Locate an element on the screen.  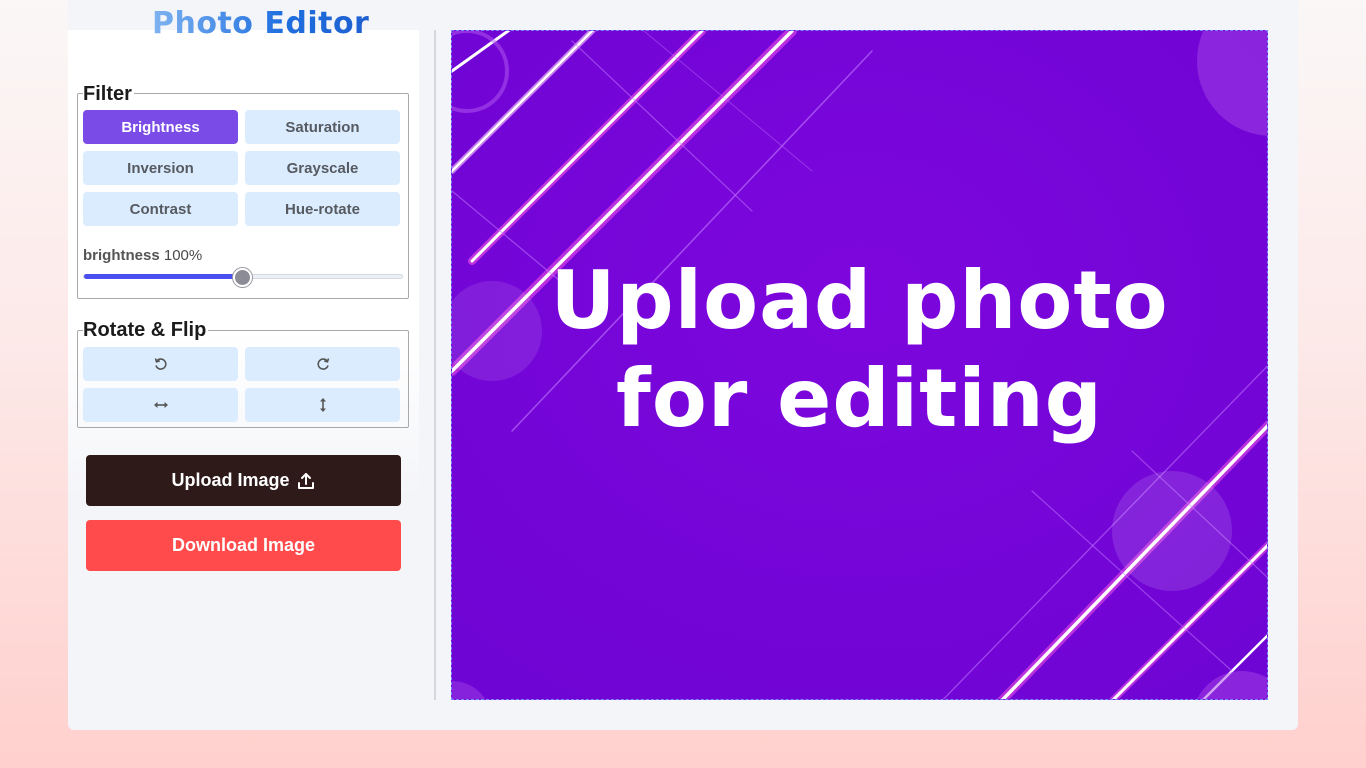
rotate-left-icon is located at coordinates (160, 364).